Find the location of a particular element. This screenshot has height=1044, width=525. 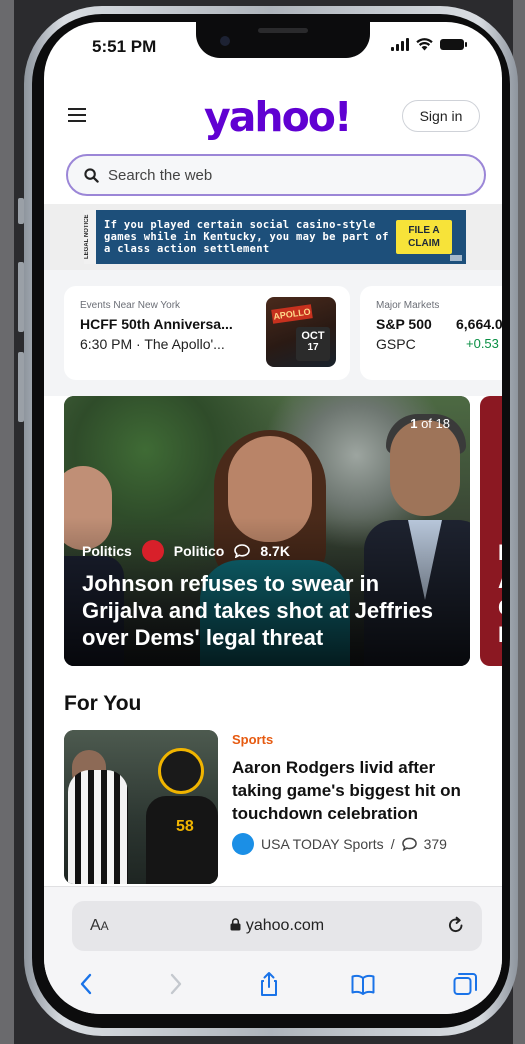

thumb-referee is located at coordinates (98, 827).